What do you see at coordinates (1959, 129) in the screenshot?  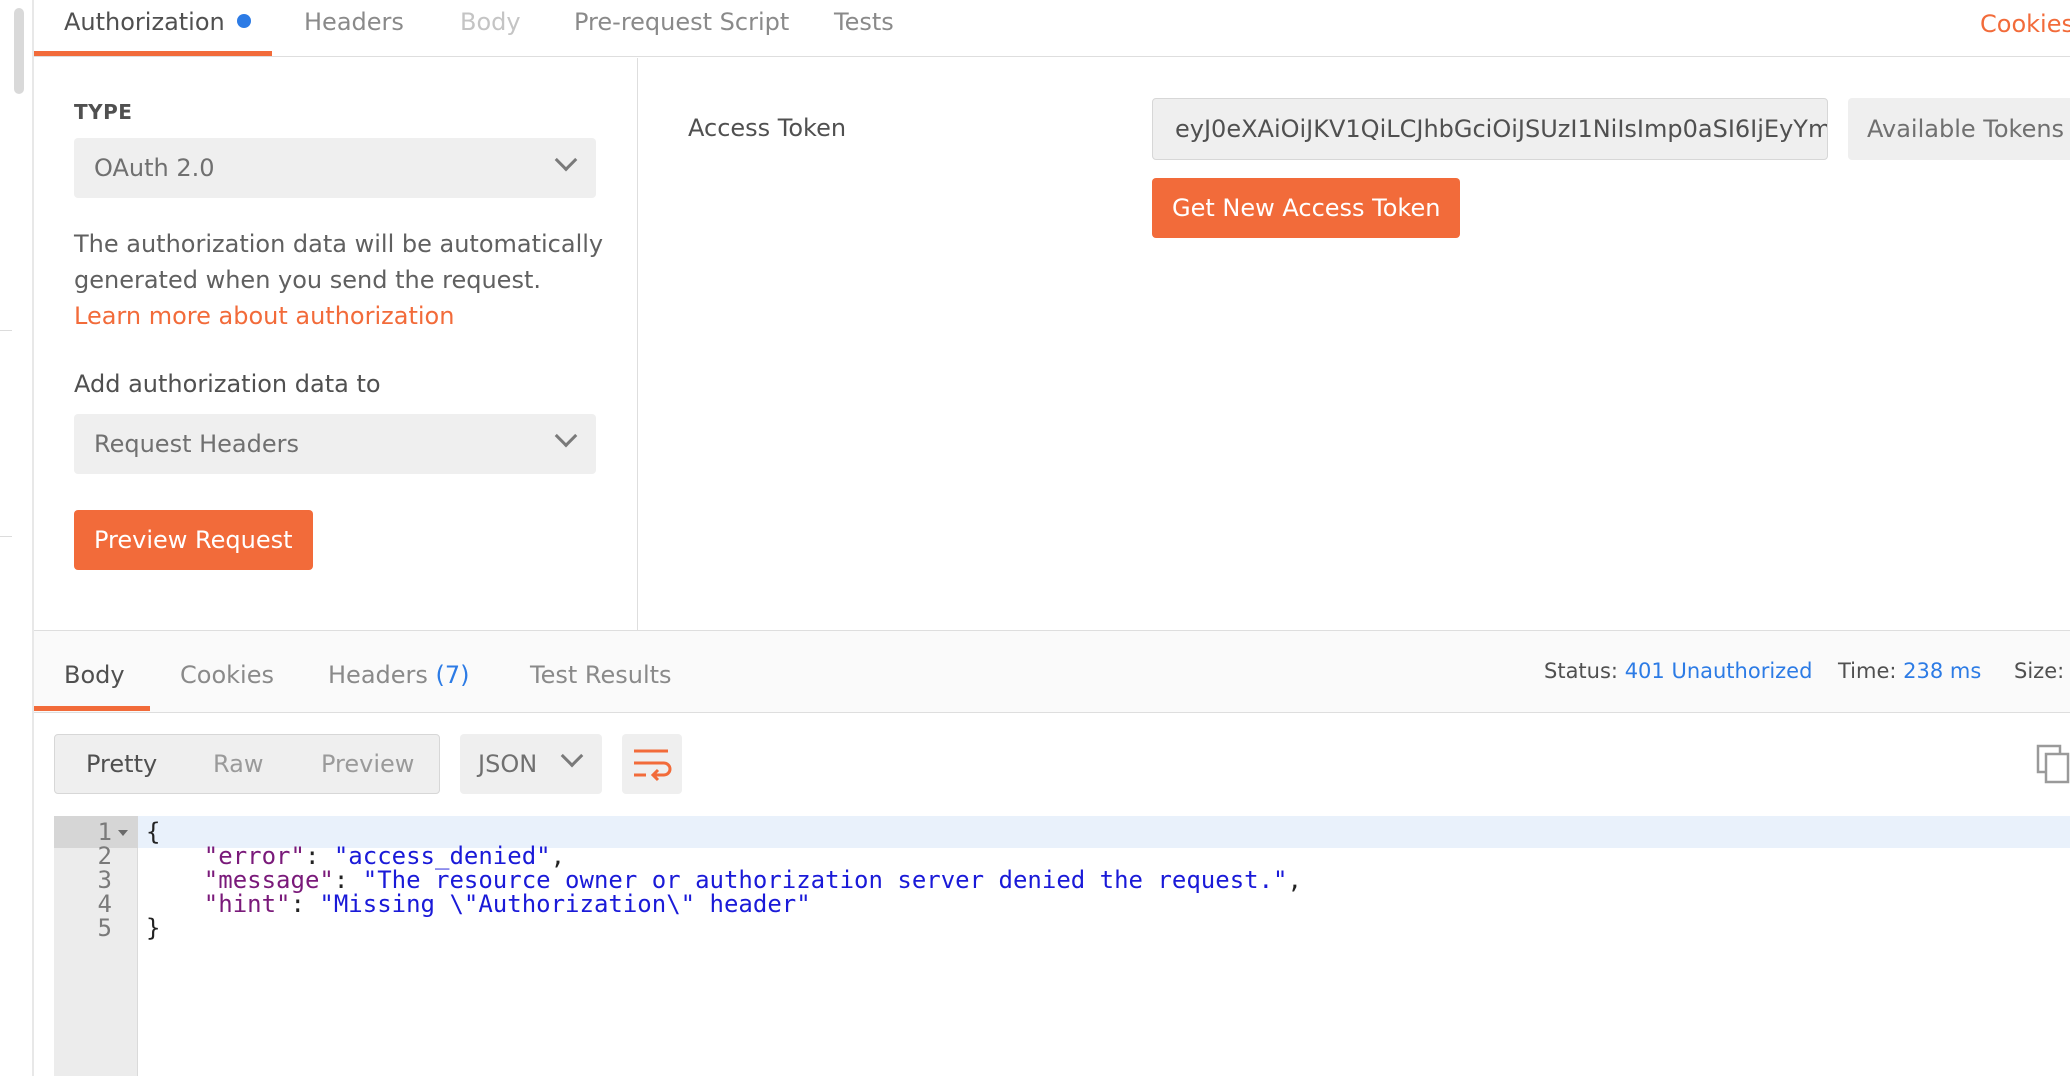 I see `available-tokens-button: Available Tokens` at bounding box center [1959, 129].